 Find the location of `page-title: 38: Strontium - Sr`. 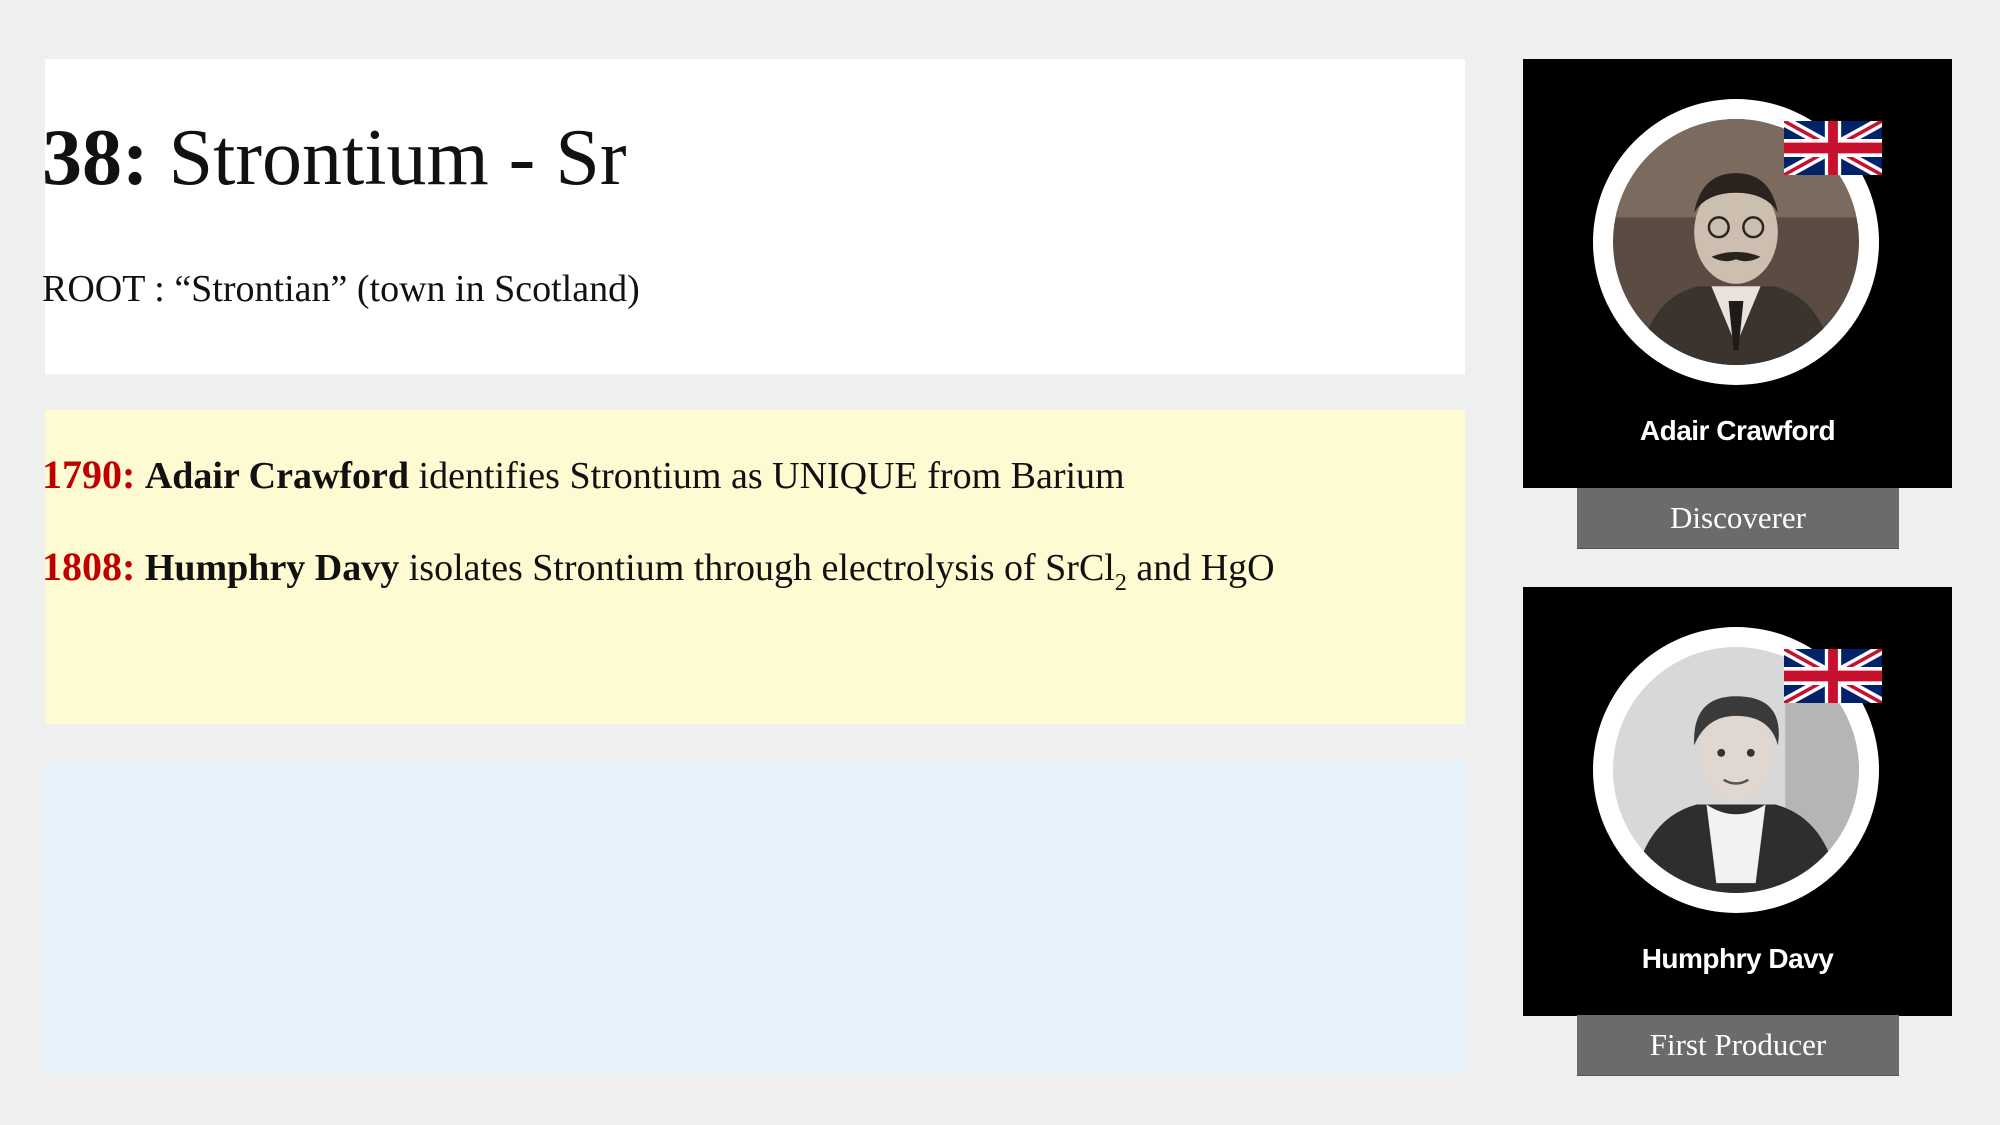

page-title: 38: Strontium - Sr is located at coordinates (334, 158).